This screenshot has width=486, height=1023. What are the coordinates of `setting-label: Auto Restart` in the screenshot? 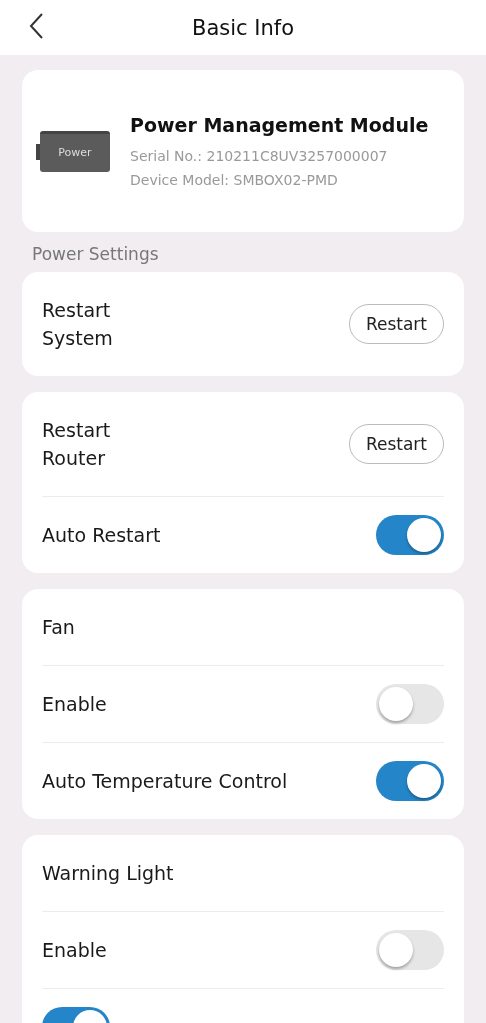 It's located at (101, 535).